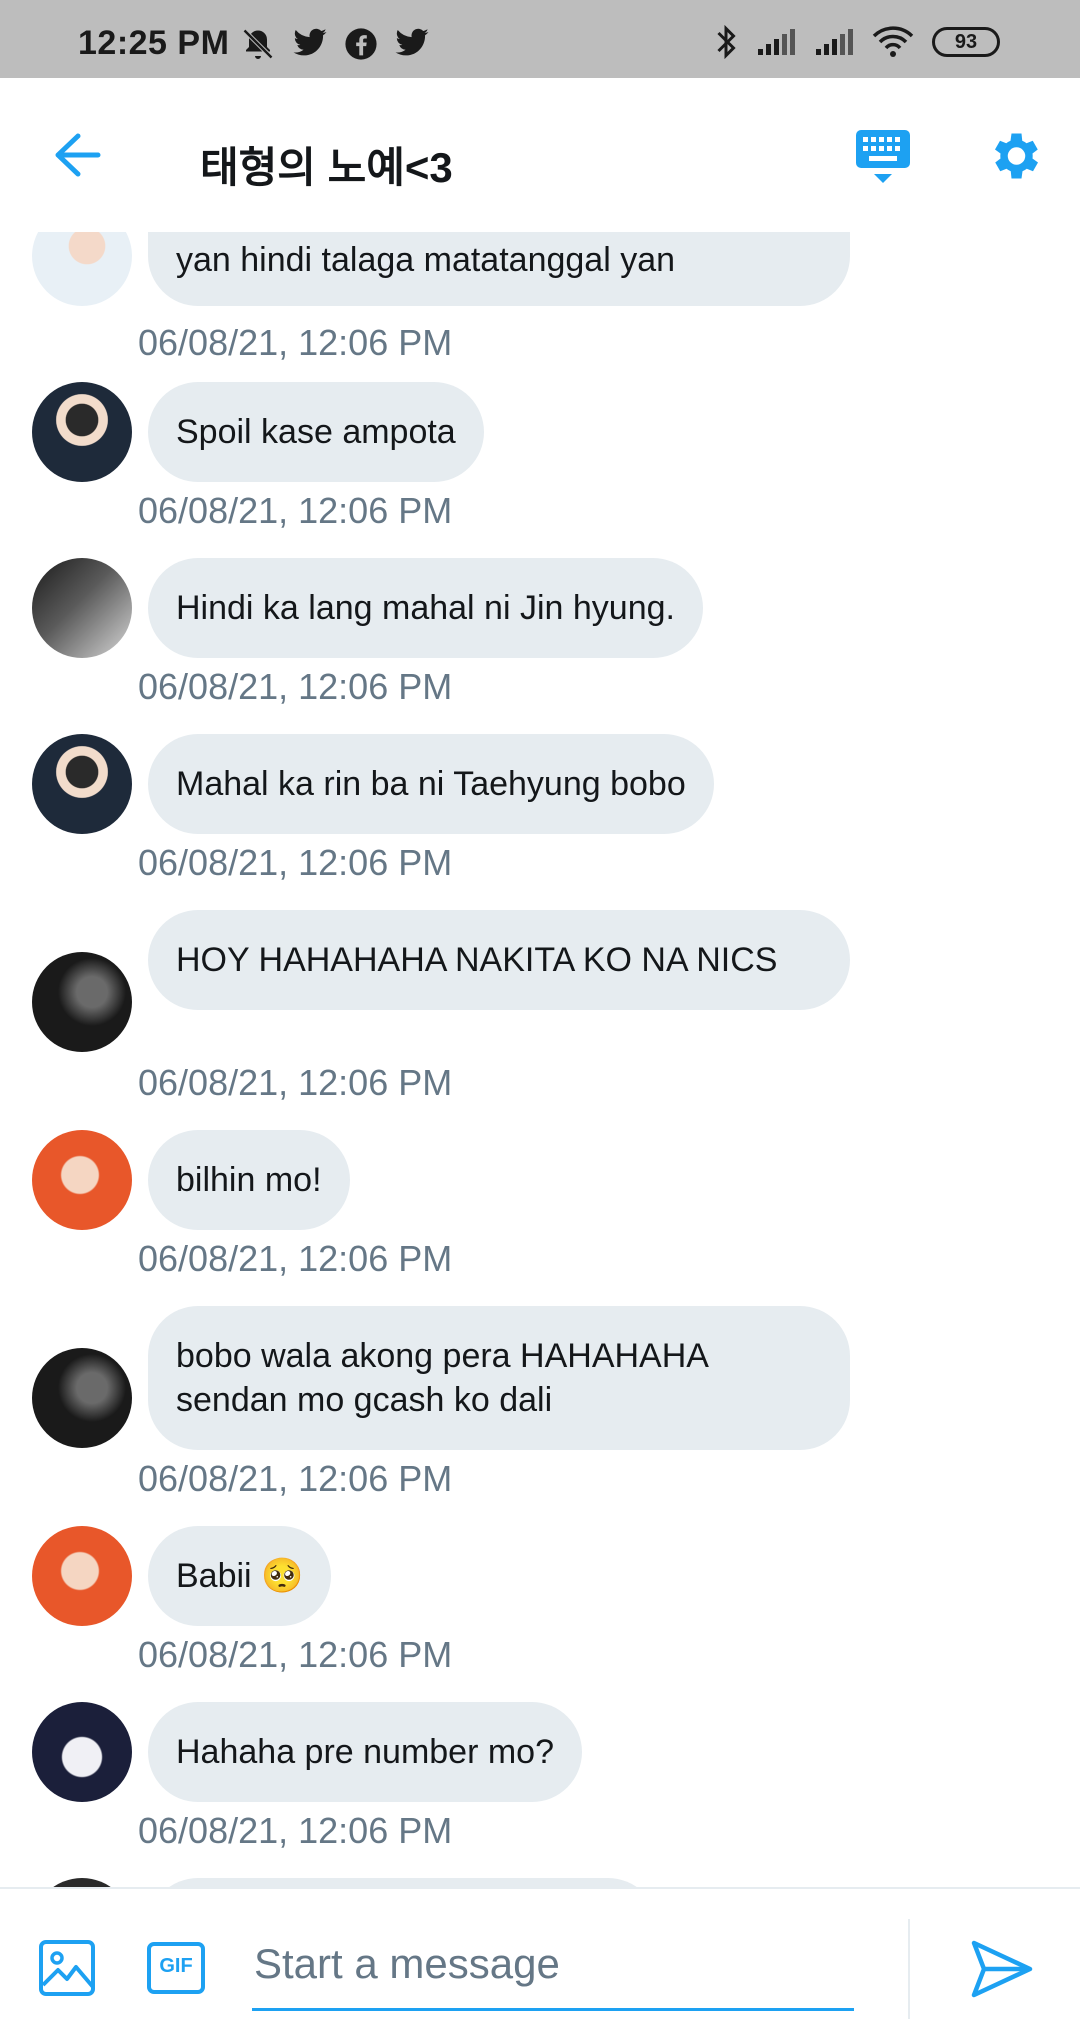 This screenshot has height=2044, width=1080. I want to click on message-bubble: yan hindi talaga matatanggal yan, so click(499, 269).